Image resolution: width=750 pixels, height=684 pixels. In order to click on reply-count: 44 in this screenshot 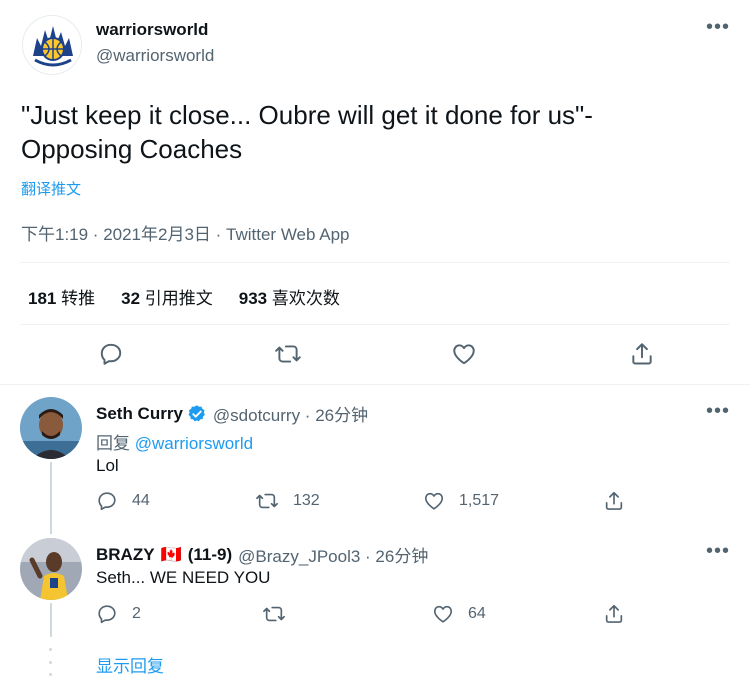, I will do `click(141, 500)`.